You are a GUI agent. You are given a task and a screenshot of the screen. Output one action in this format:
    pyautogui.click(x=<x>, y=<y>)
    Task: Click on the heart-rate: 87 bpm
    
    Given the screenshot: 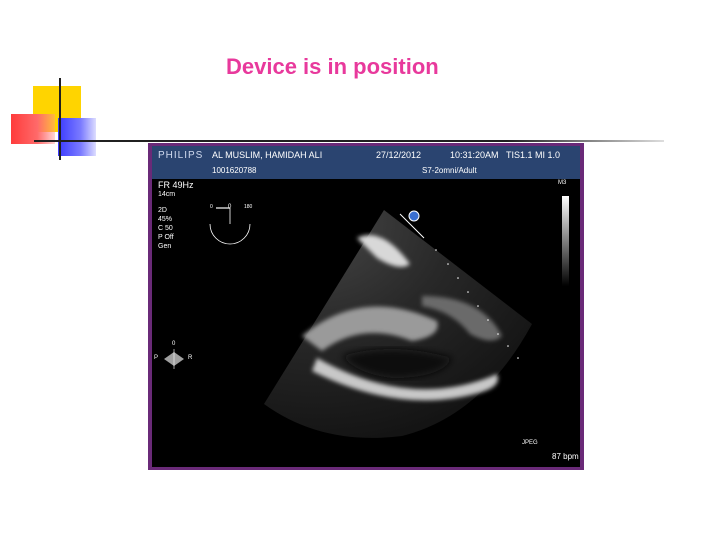 What is the action you would take?
    pyautogui.click(x=565, y=456)
    